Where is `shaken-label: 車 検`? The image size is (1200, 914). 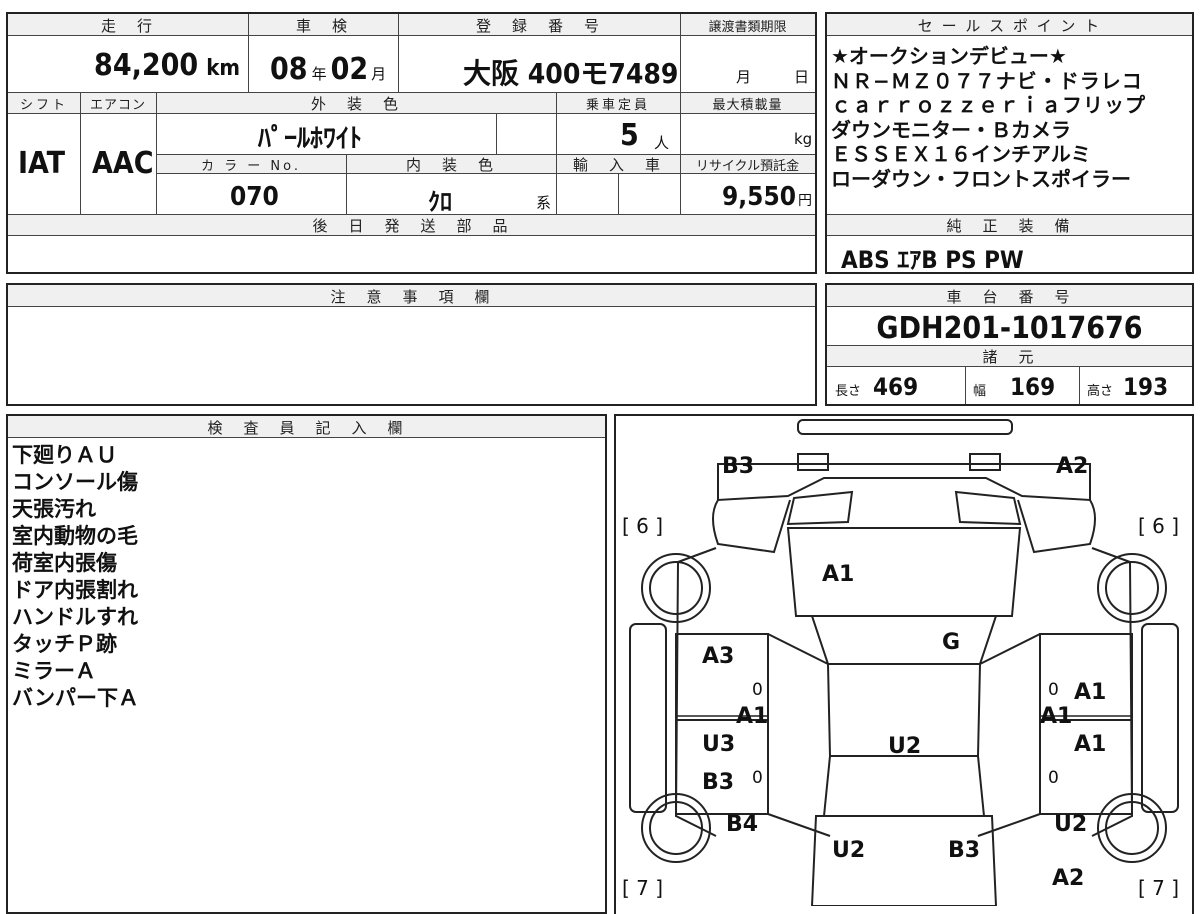 shaken-label: 車 検 is located at coordinates (322, 26).